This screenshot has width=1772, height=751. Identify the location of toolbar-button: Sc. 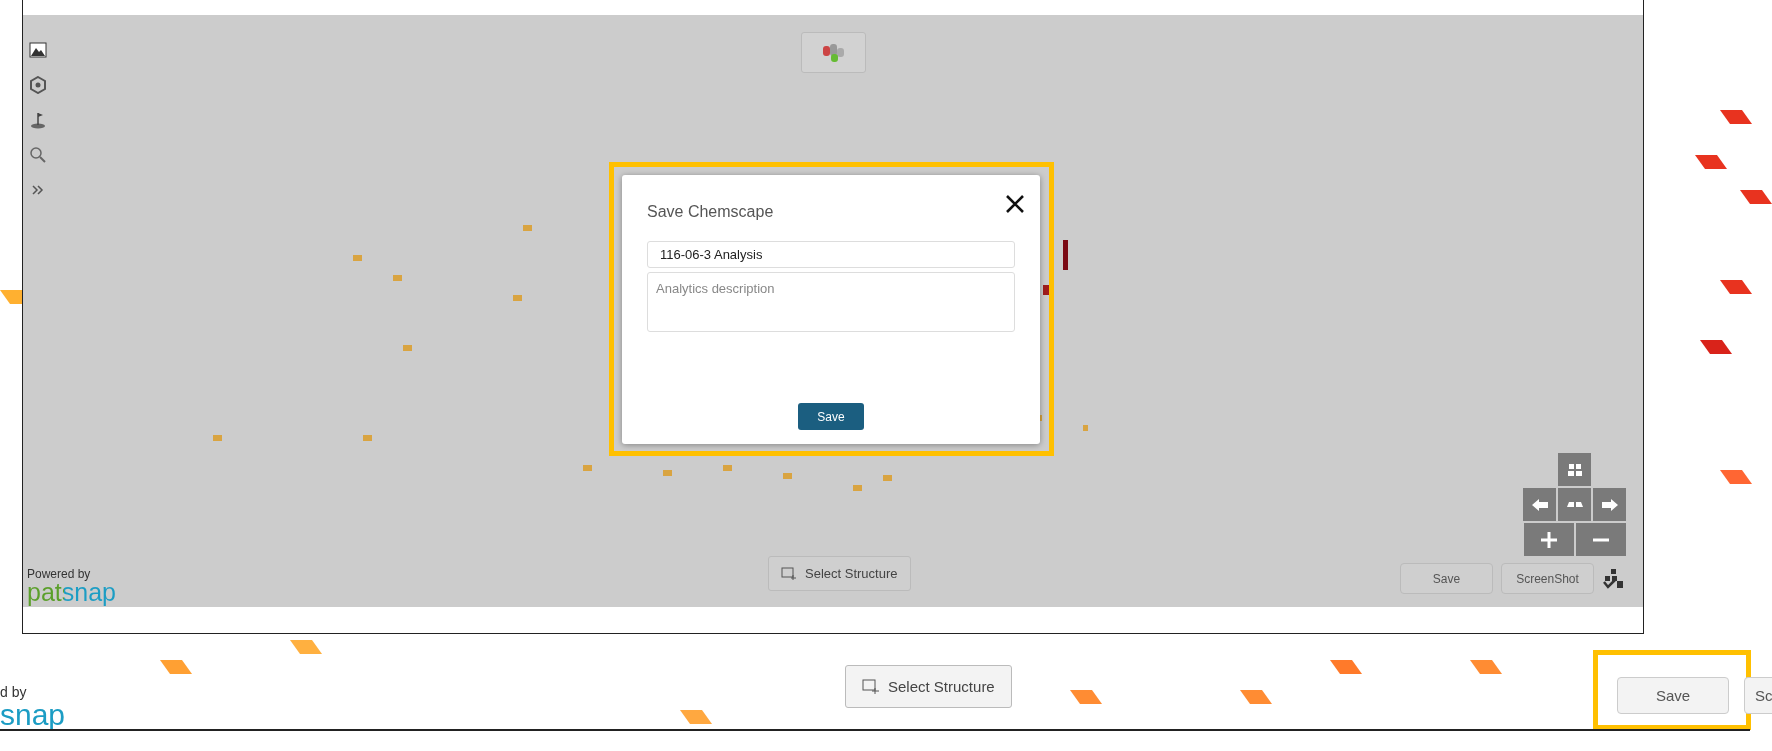
(1758, 695).